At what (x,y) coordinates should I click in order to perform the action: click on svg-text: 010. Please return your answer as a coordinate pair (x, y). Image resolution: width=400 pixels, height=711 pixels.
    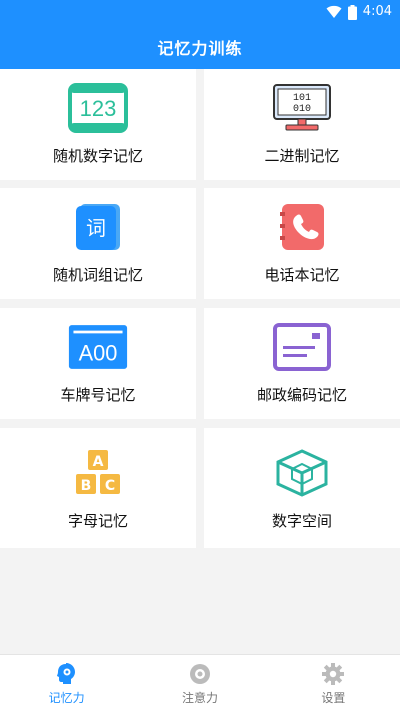
    Looking at the image, I should click on (302, 109).